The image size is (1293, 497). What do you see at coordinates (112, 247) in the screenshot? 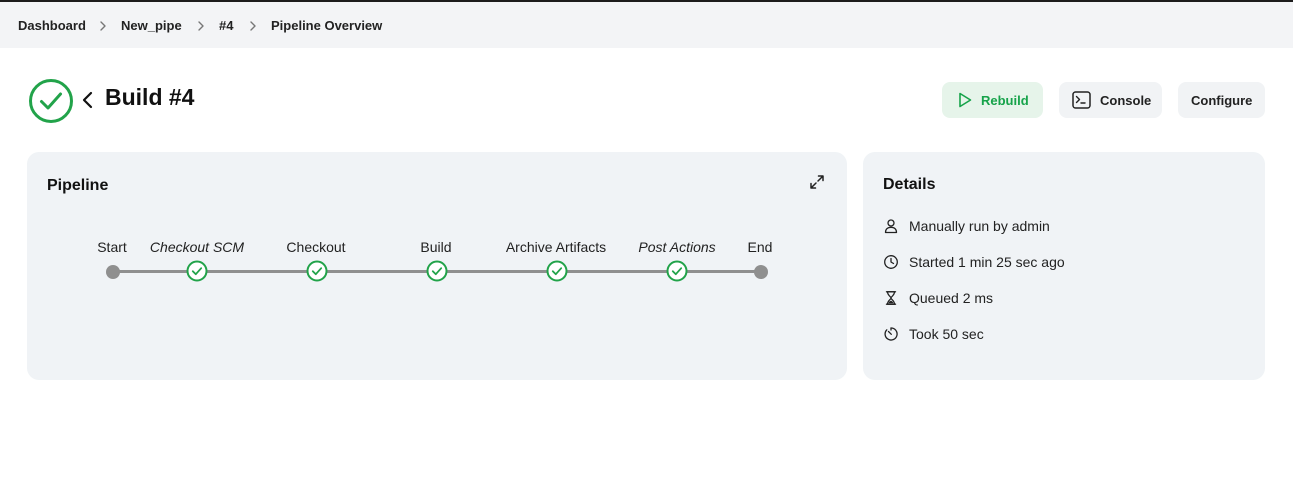
I see `stage-label-start: Start` at bounding box center [112, 247].